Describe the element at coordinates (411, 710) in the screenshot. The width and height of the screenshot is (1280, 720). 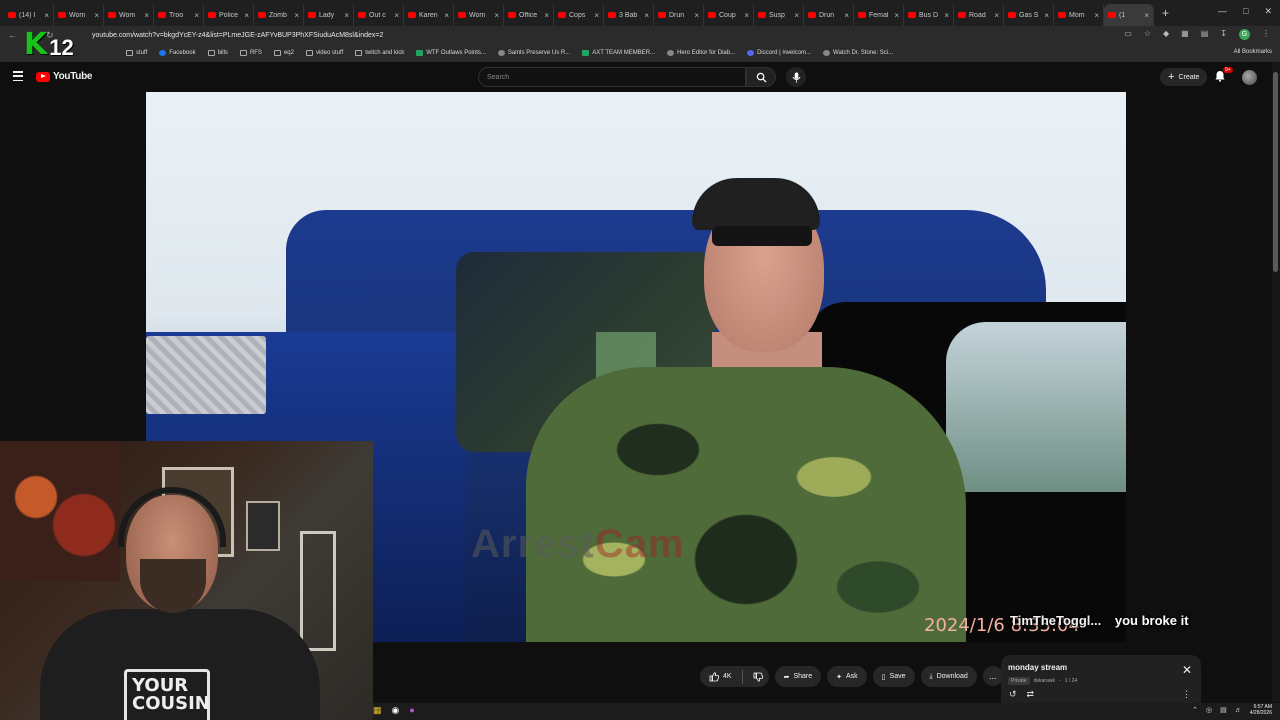
I see `app-icon: ●` at that location.